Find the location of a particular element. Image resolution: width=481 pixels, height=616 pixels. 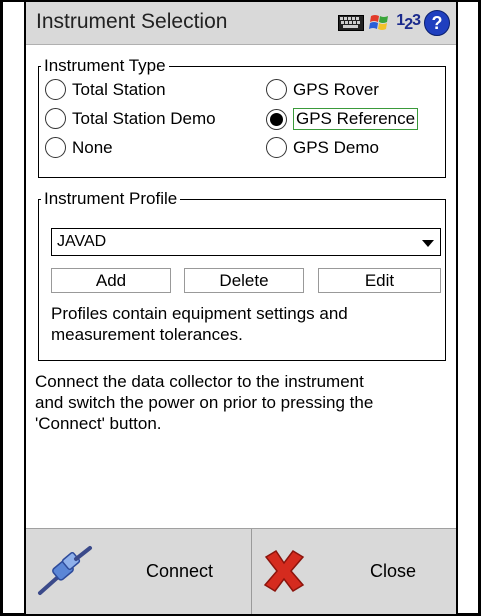

input-mode-digit: 1 is located at coordinates (400, 20).